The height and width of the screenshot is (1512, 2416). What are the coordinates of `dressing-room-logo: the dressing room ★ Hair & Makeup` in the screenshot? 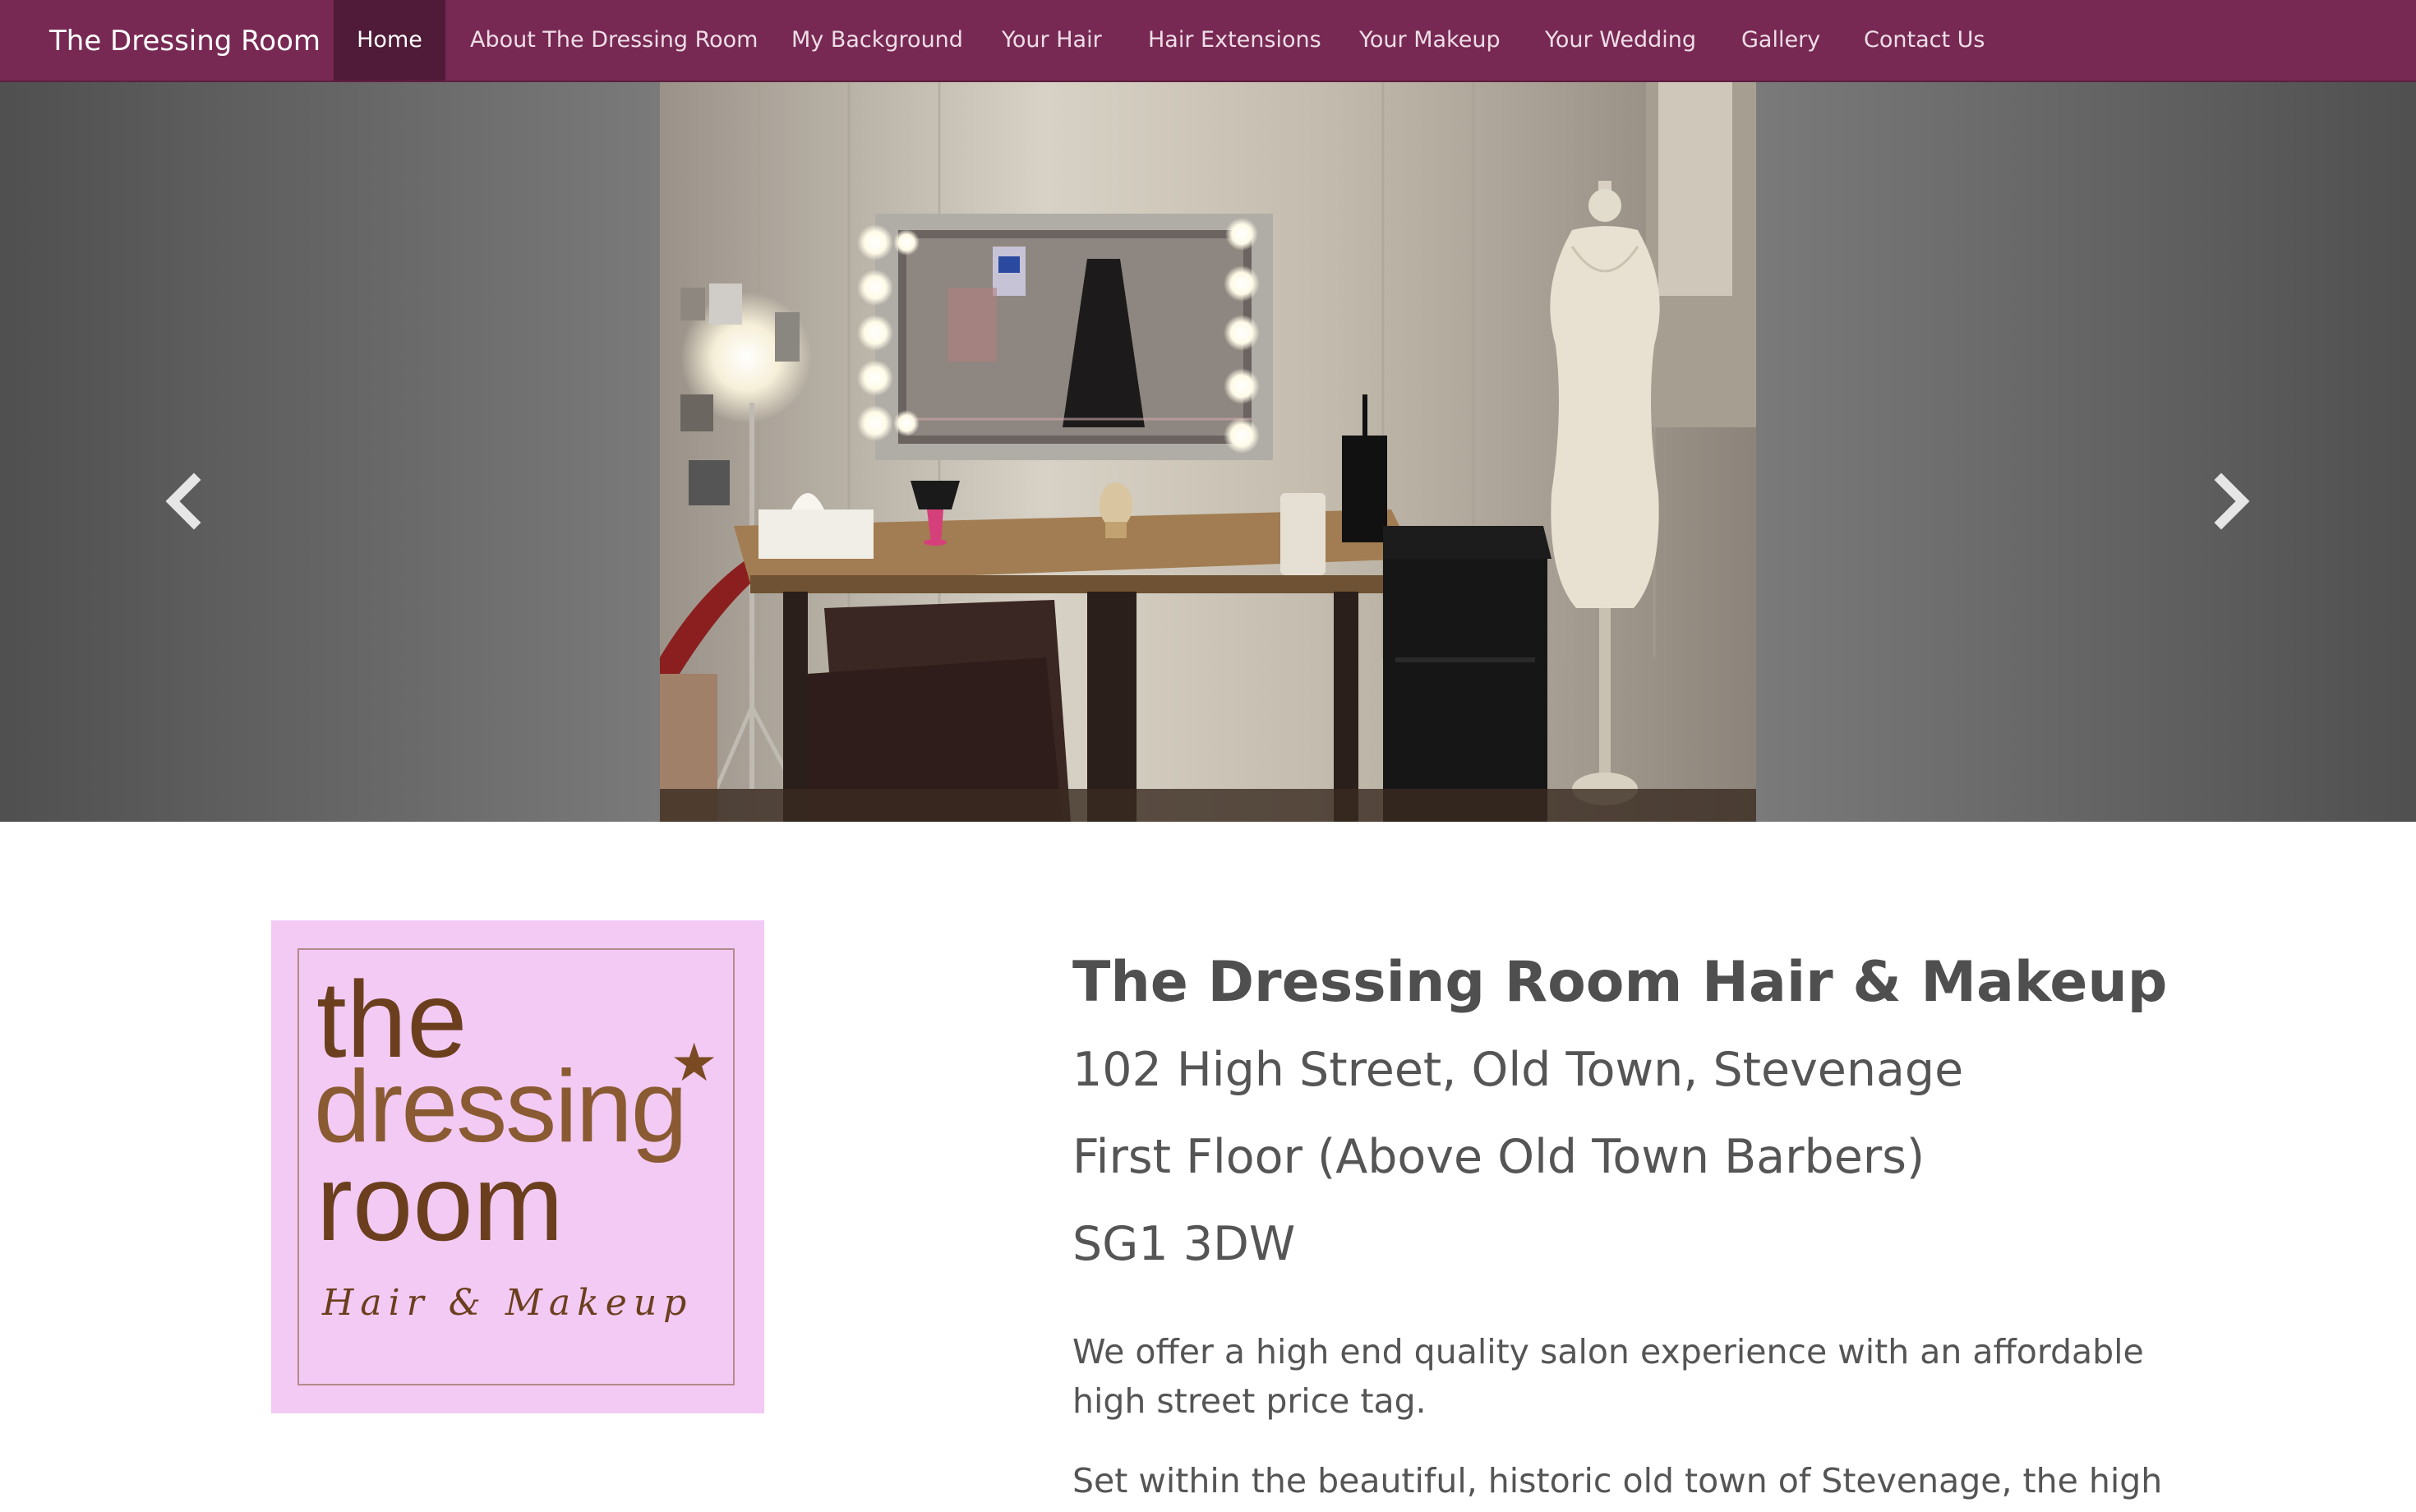 It's located at (517, 1166).